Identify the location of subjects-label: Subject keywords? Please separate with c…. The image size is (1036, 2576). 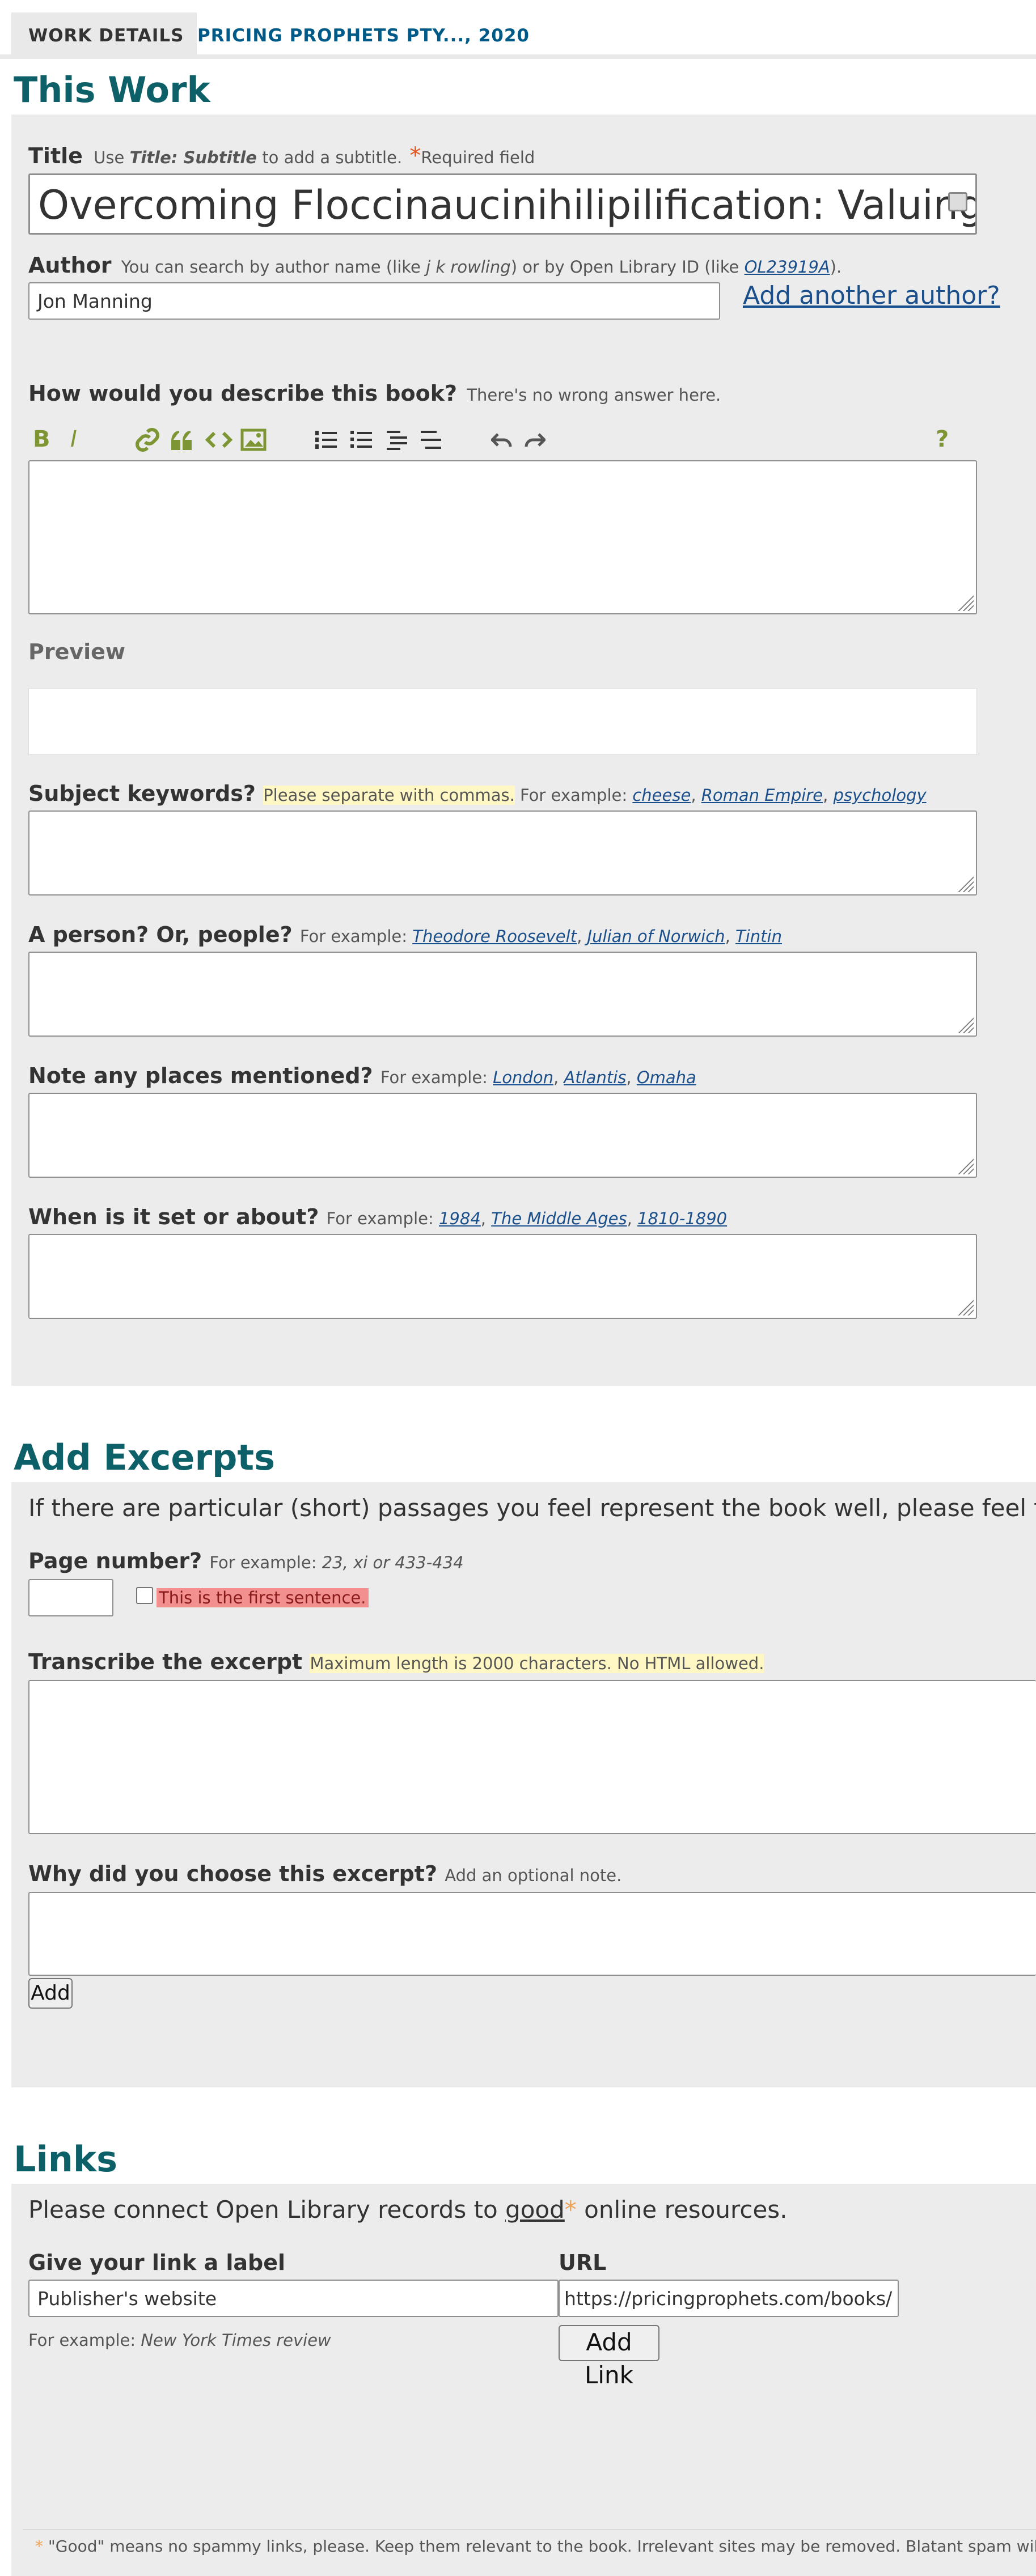
(477, 793).